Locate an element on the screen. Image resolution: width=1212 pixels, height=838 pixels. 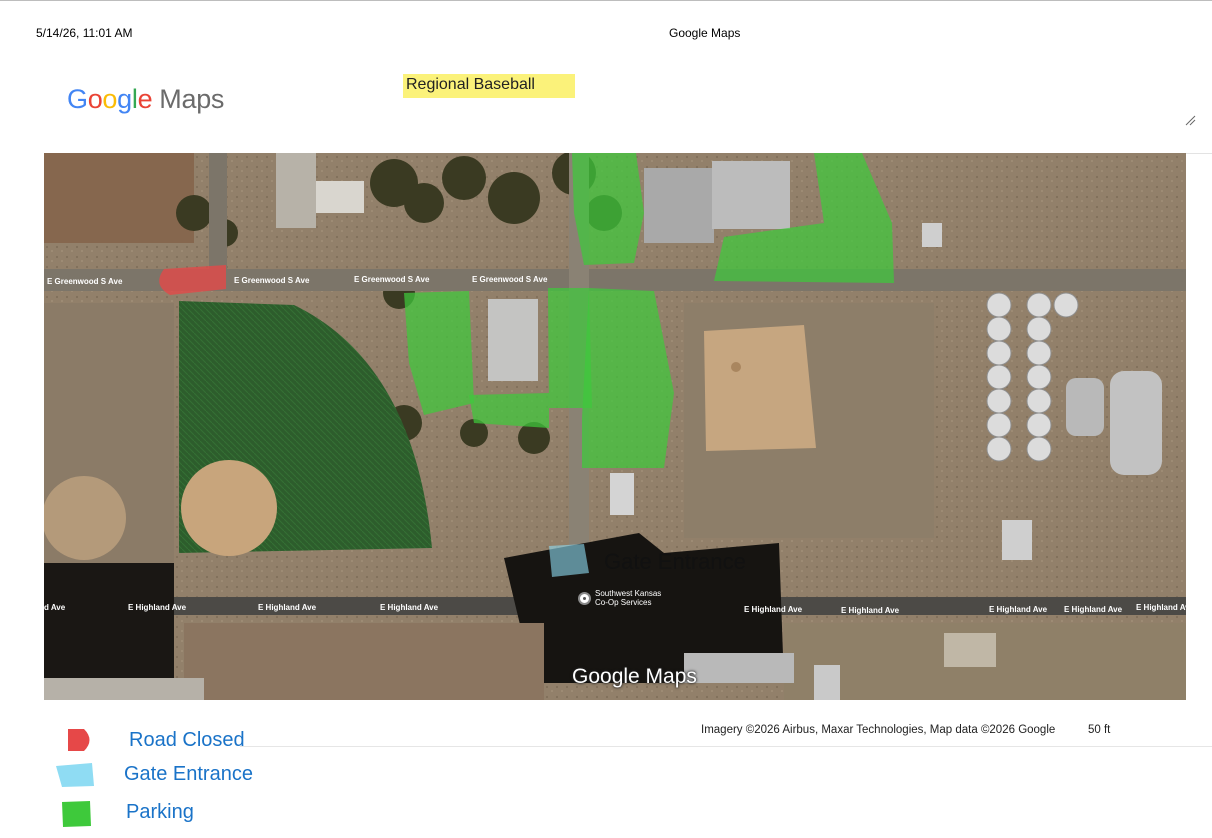
gate-entrance-map-label: Gate Entrance is located at coordinates (675, 561).